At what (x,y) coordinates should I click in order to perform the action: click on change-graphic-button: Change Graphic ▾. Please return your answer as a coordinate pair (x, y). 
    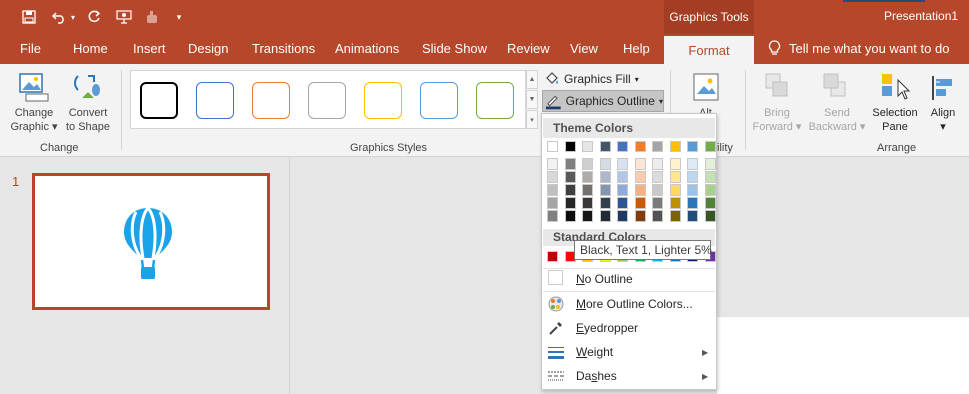
    Looking at the image, I should click on (34, 120).